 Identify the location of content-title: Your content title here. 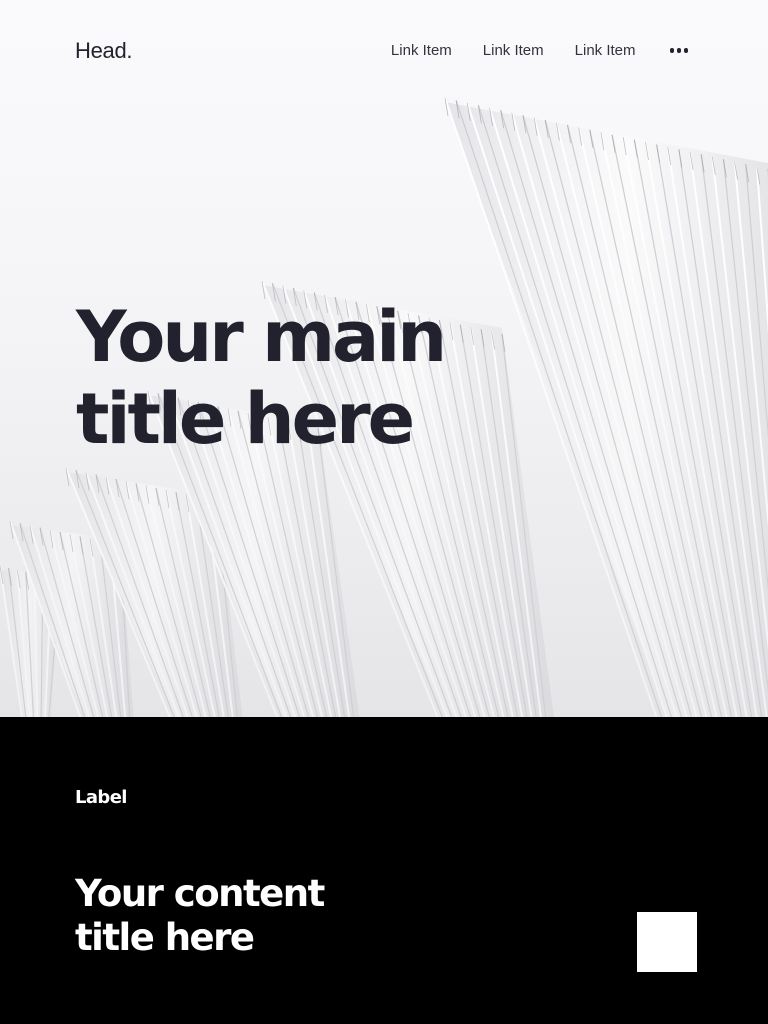
(225, 916).